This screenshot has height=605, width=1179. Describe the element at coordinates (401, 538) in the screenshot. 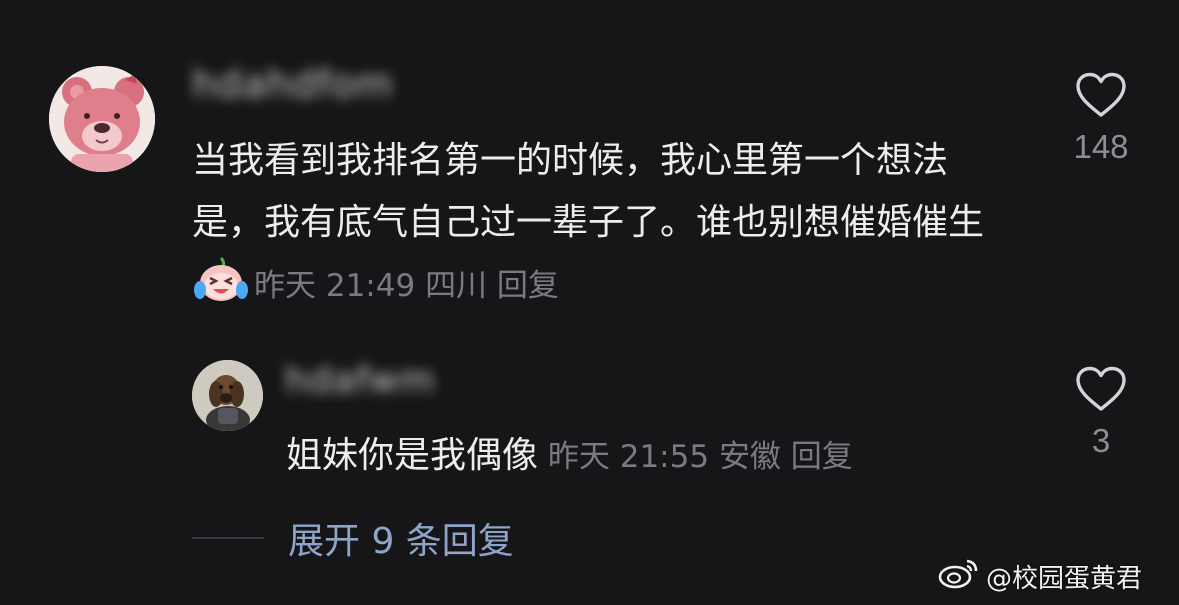

I see `expand-replies-button: 展开 9 条回复` at that location.